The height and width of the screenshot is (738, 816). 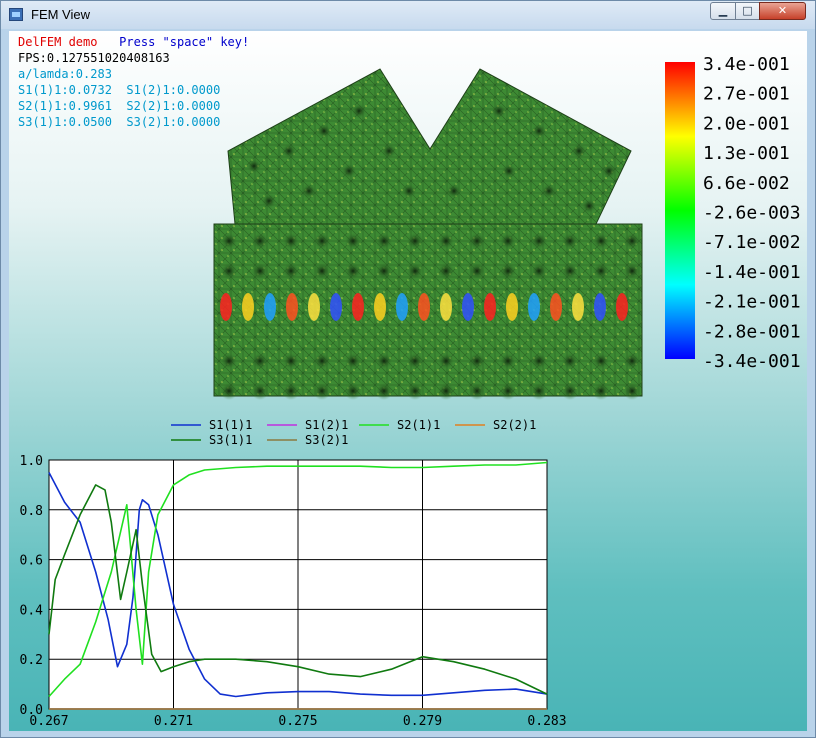 What do you see at coordinates (32, 610) in the screenshot?
I see `y-tick-label: 0.4` at bounding box center [32, 610].